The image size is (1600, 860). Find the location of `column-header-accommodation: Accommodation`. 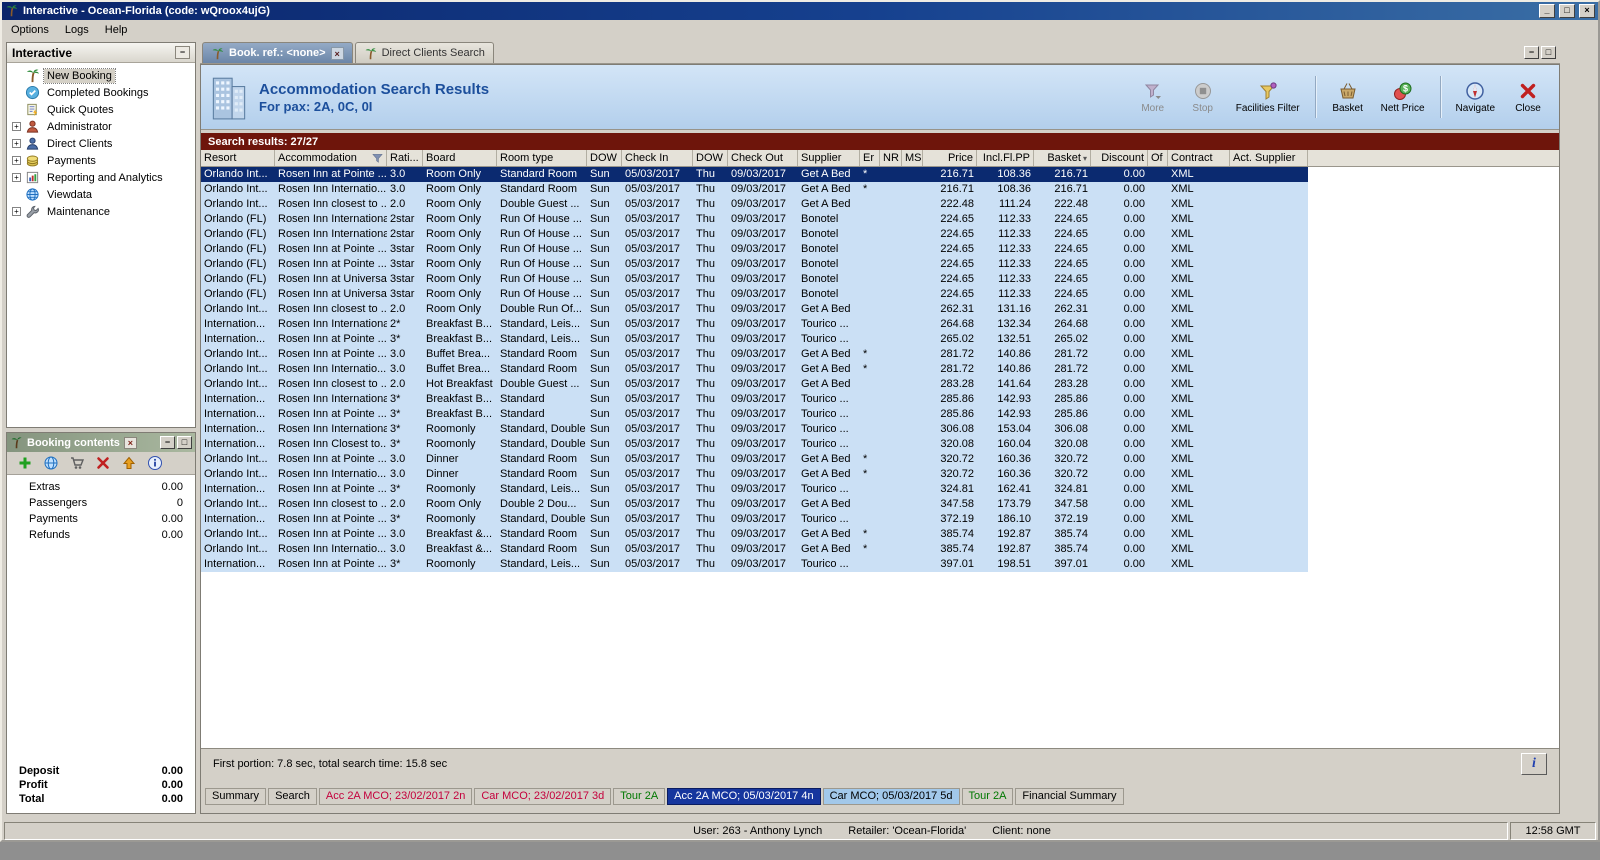

column-header-accommodation: Accommodation is located at coordinates (331, 158).